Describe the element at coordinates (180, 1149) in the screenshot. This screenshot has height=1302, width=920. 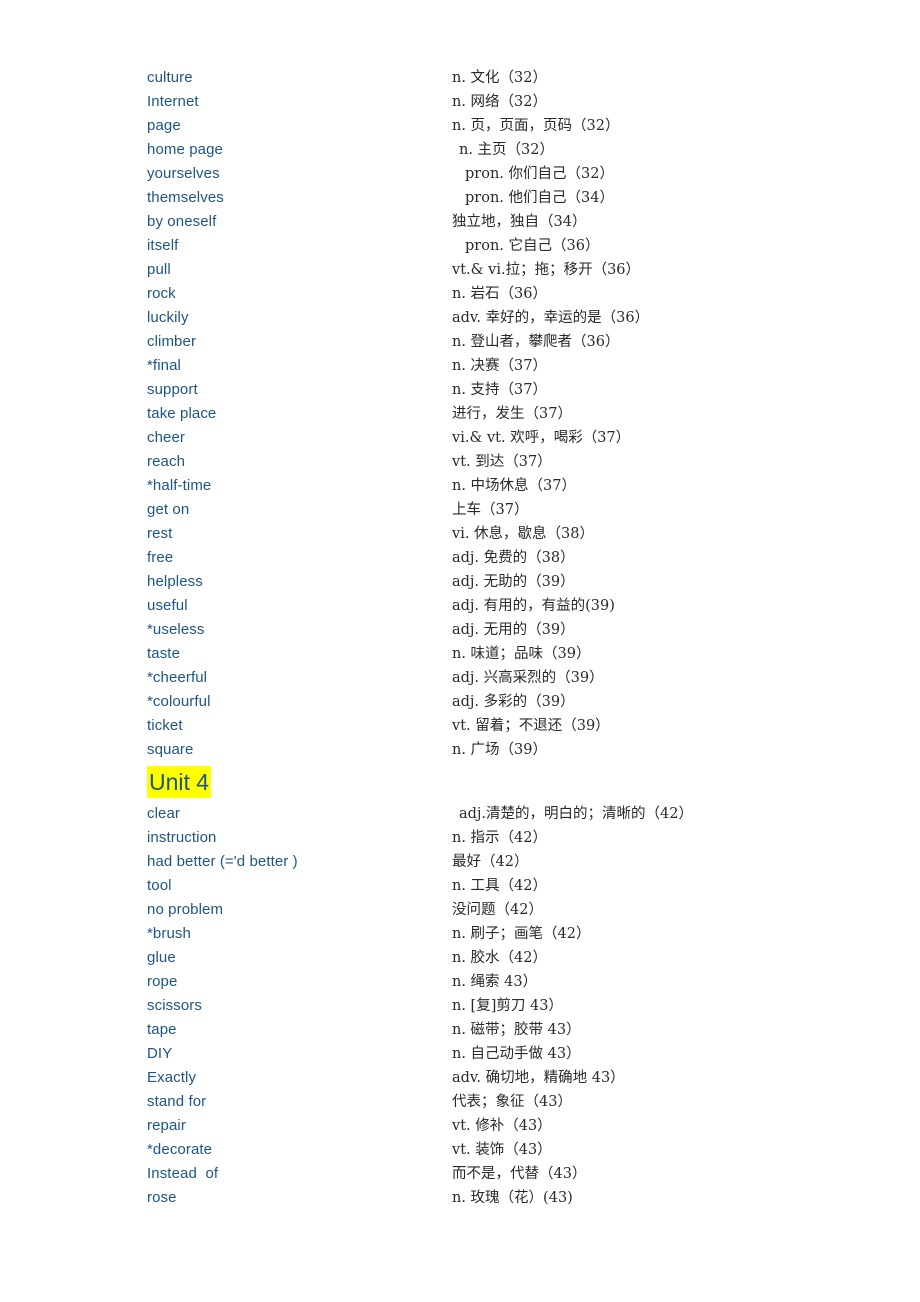
I see `vocab-term: *decorate` at that location.